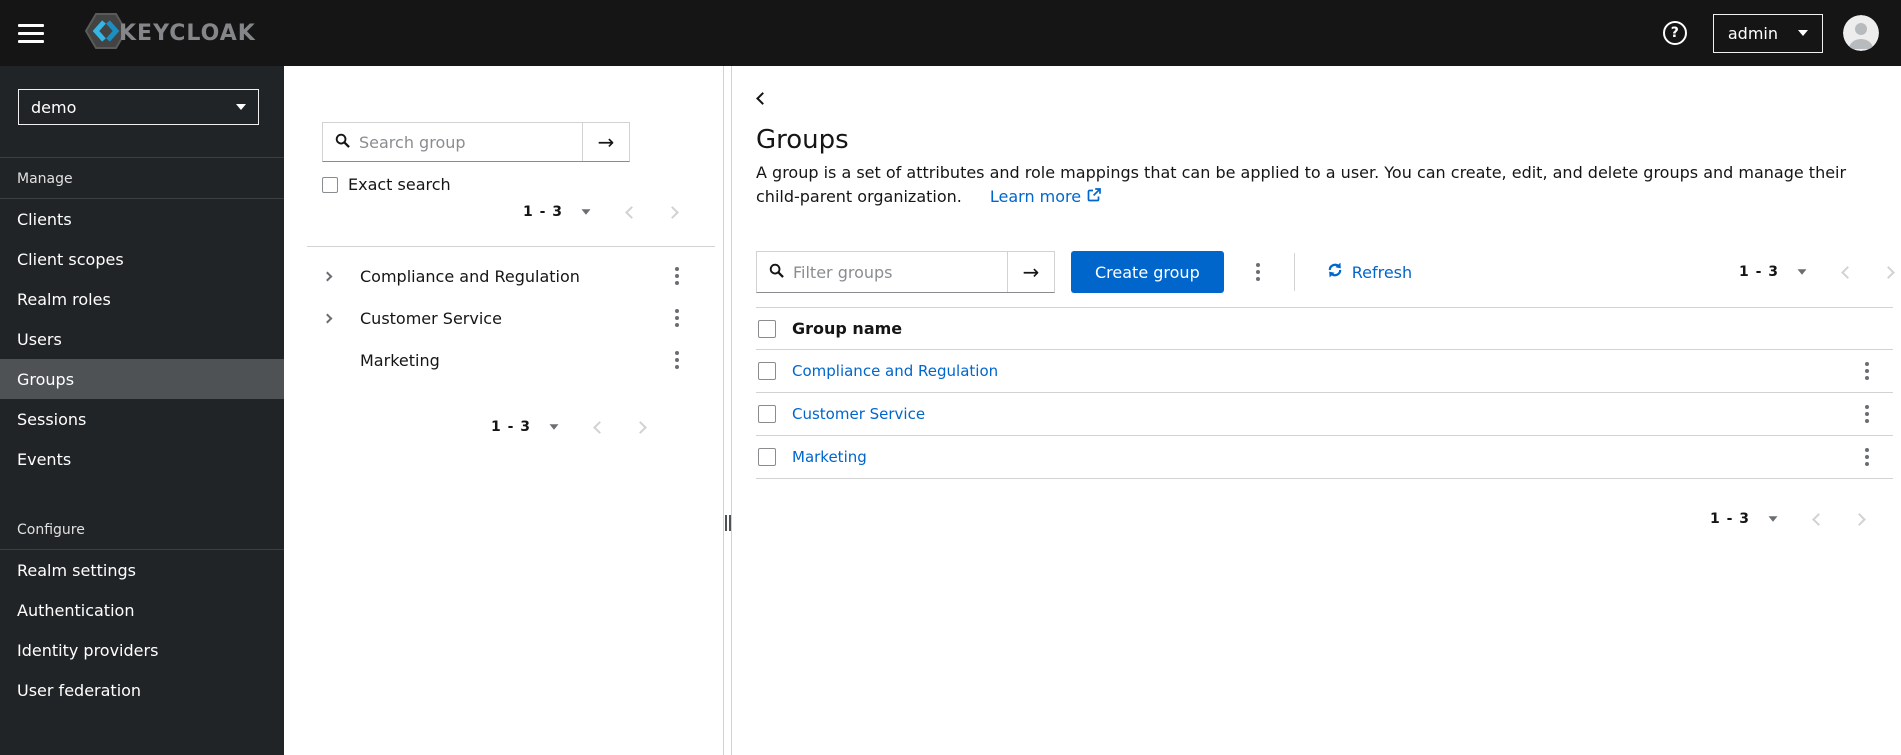  I want to click on sidebar-item-realm-settings: Realm settings, so click(142, 570).